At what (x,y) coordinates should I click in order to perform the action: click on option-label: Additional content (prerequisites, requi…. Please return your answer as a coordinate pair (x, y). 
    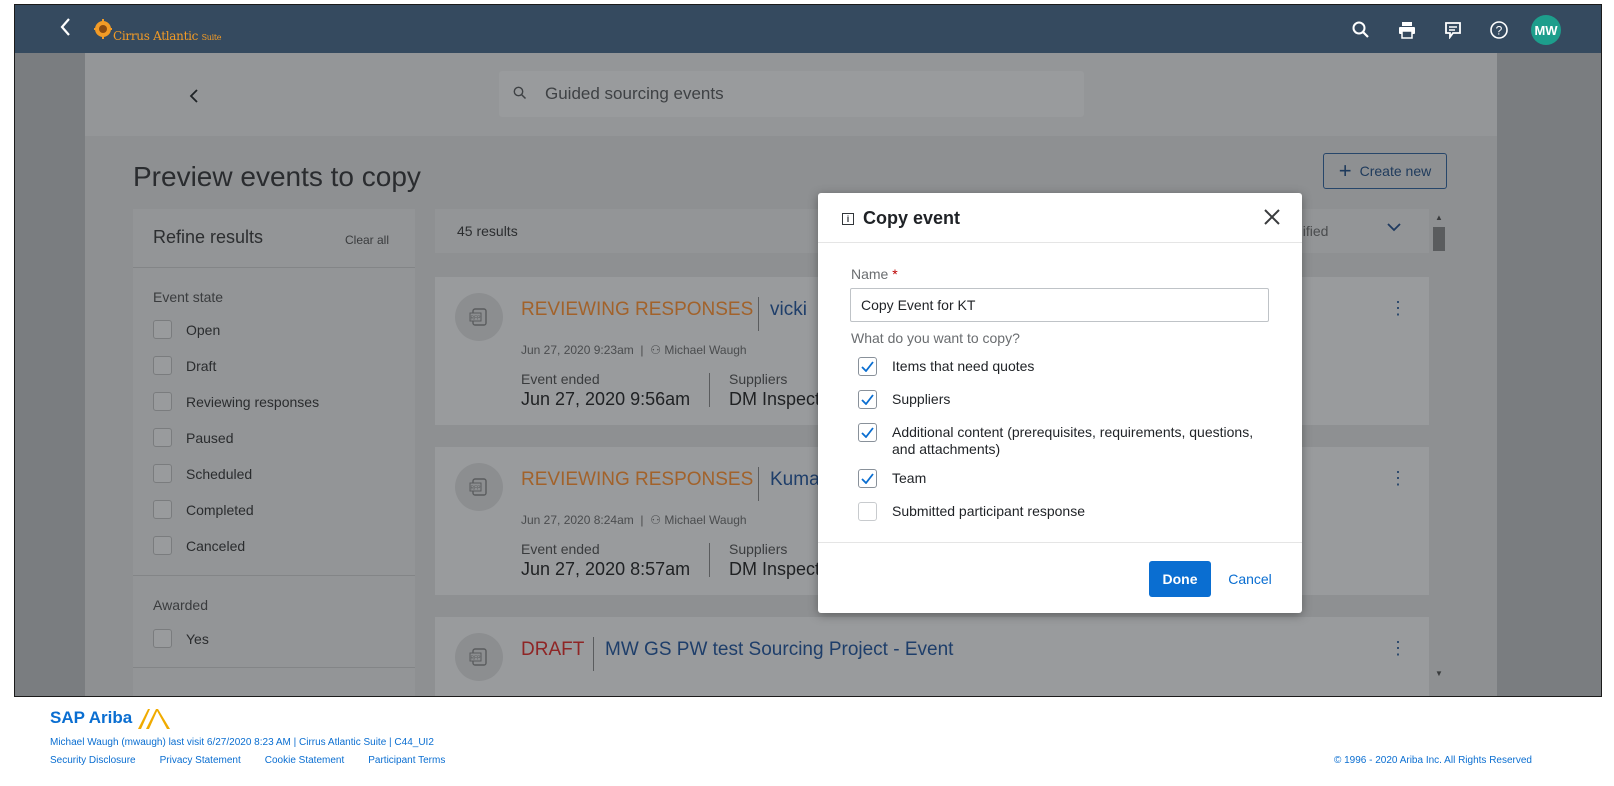
    Looking at the image, I should click on (1073, 440).